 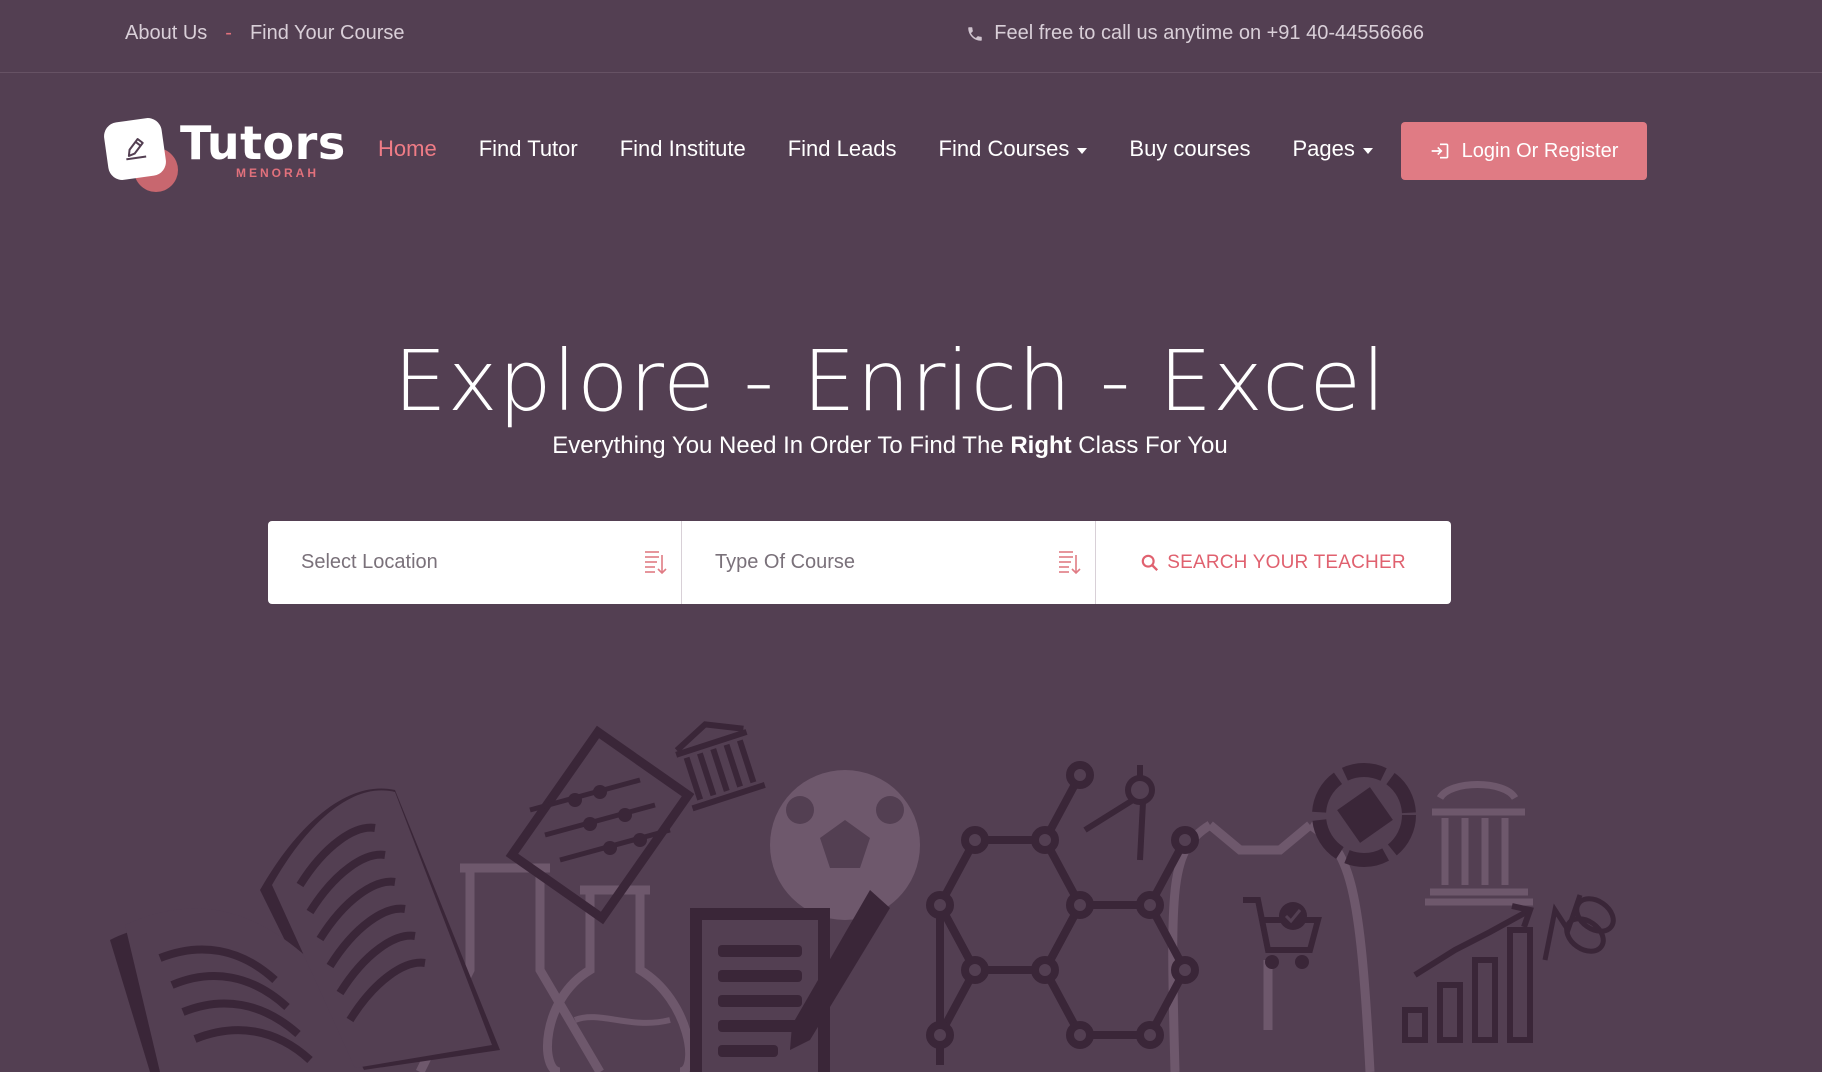 What do you see at coordinates (369, 562) in the screenshot?
I see `location-placeholder: Select Location` at bounding box center [369, 562].